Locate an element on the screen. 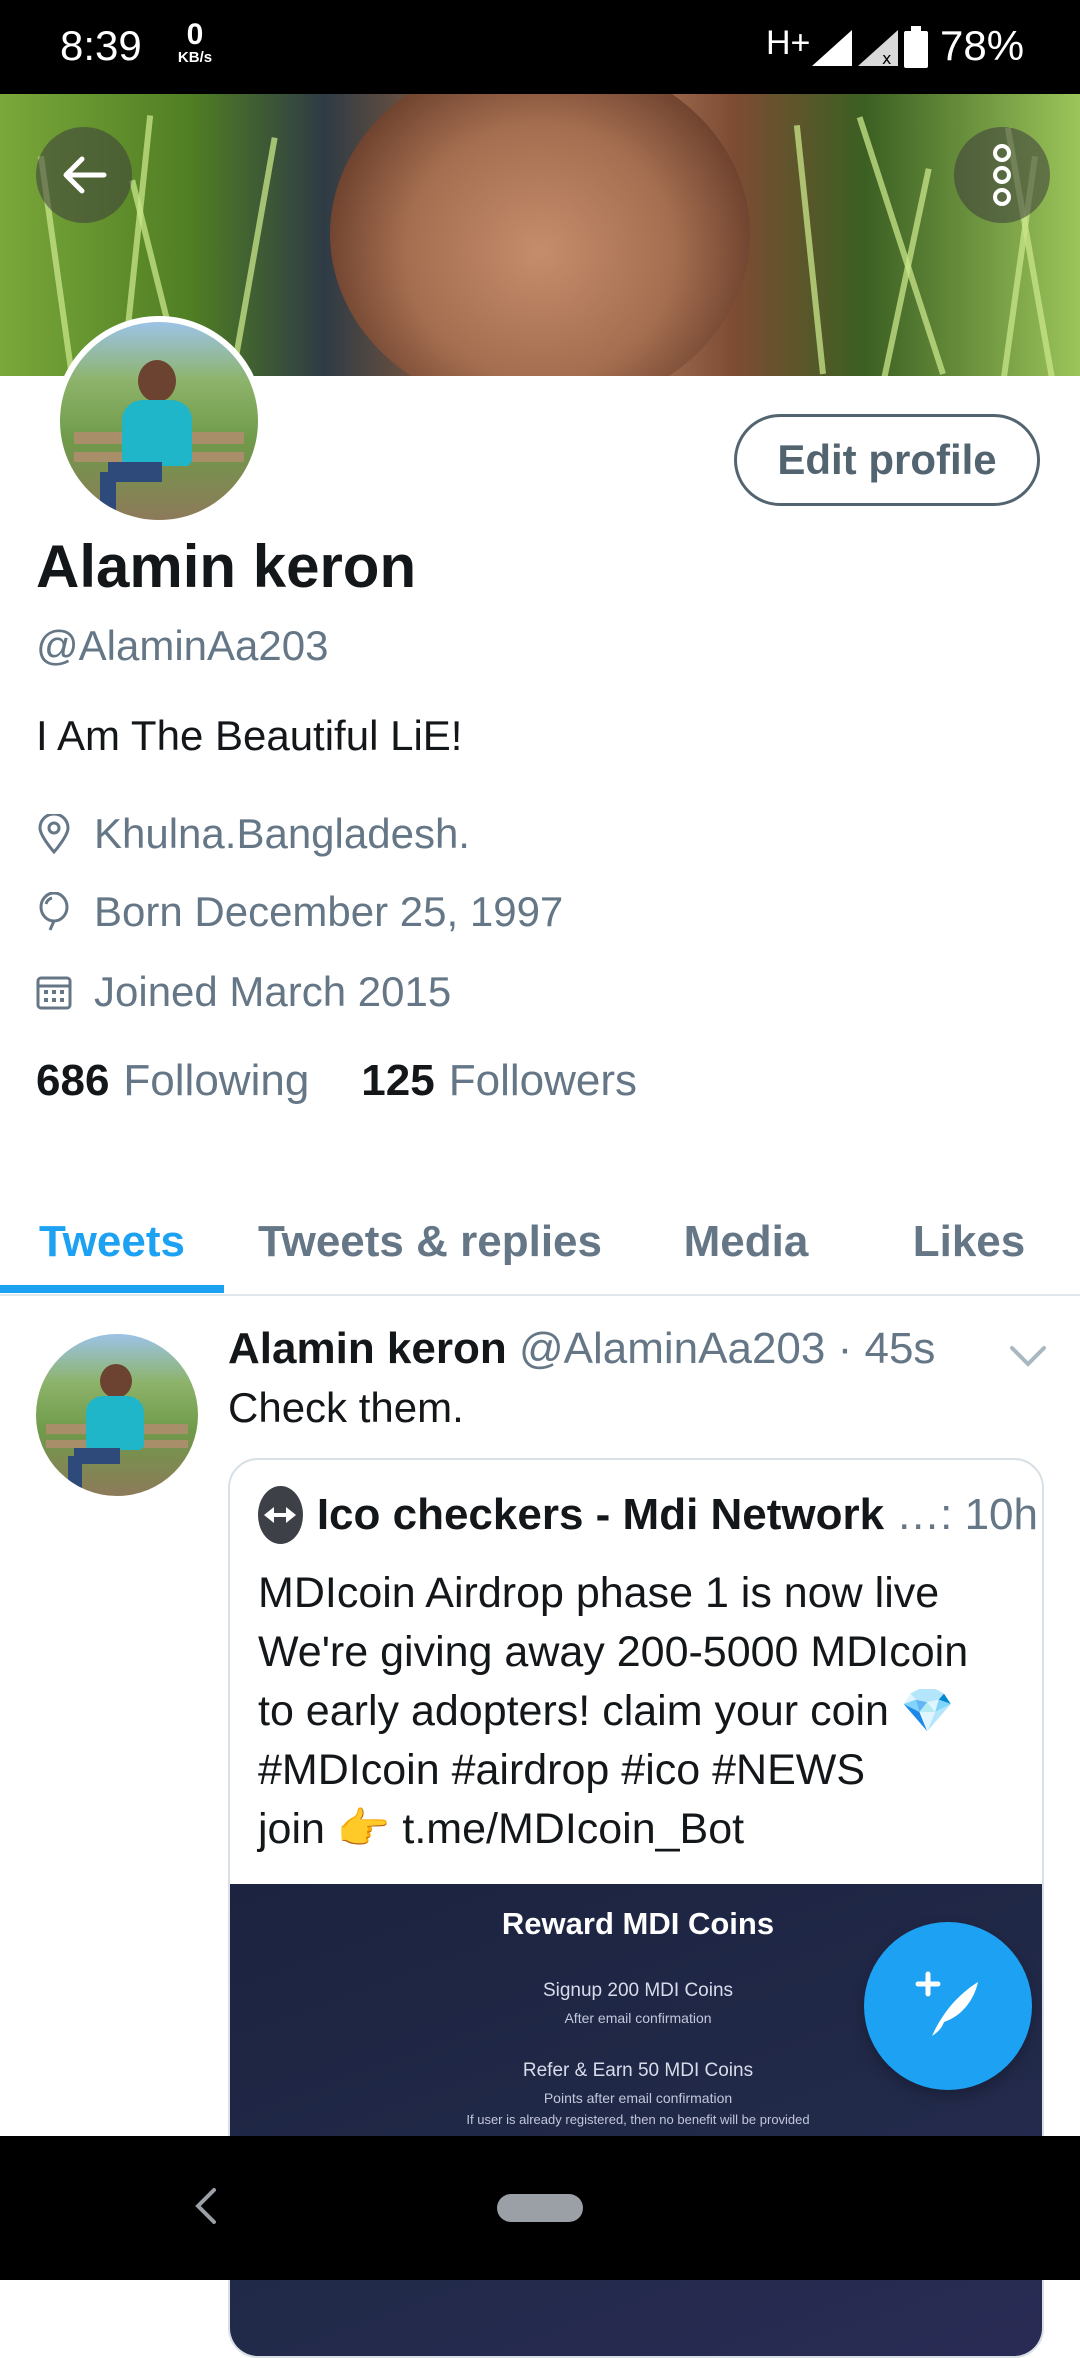  profile-stats: 686 Following 125 Followers is located at coordinates (336, 1081).